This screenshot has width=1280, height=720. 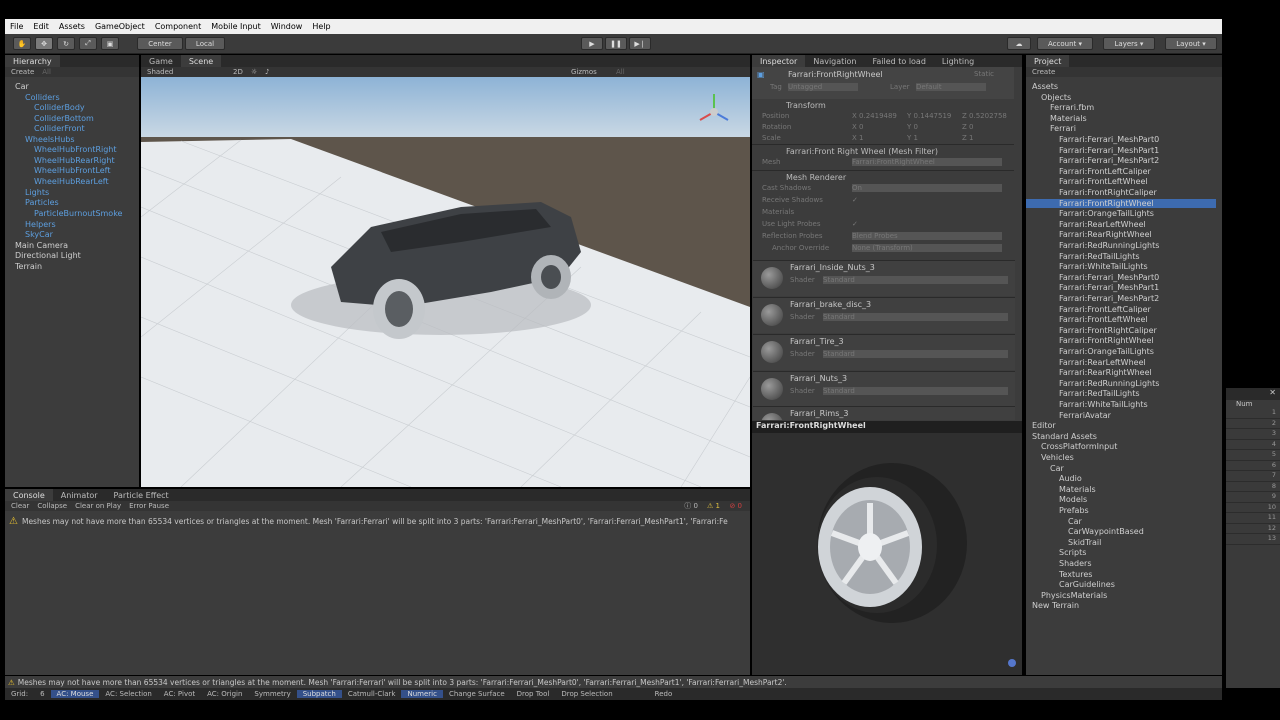 What do you see at coordinates (884, 389) in the screenshot?
I see `material-row: Farrari_Nuts_3 Shader Standard` at bounding box center [884, 389].